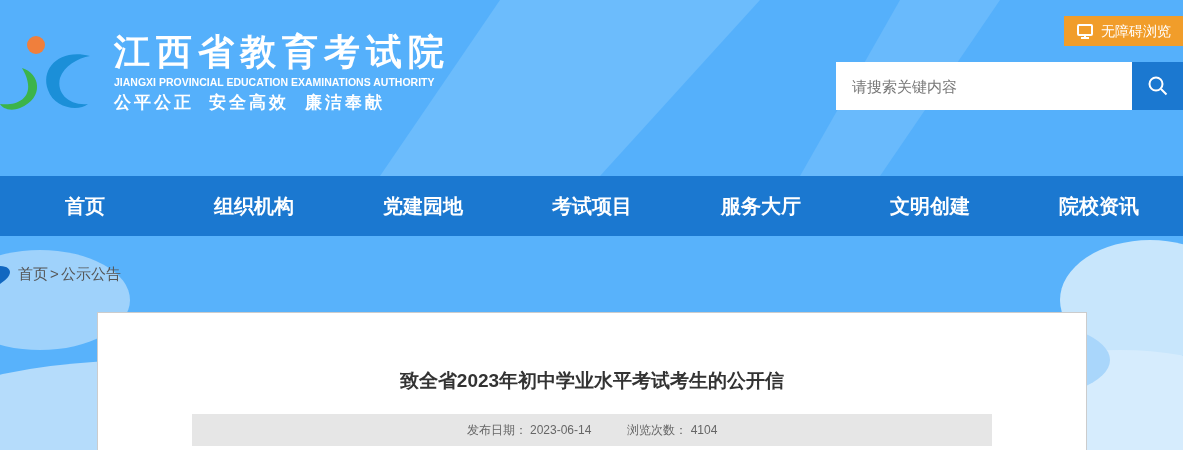 The width and height of the screenshot is (1183, 450). What do you see at coordinates (760, 206) in the screenshot?
I see `nav-item: 服务大厅` at bounding box center [760, 206].